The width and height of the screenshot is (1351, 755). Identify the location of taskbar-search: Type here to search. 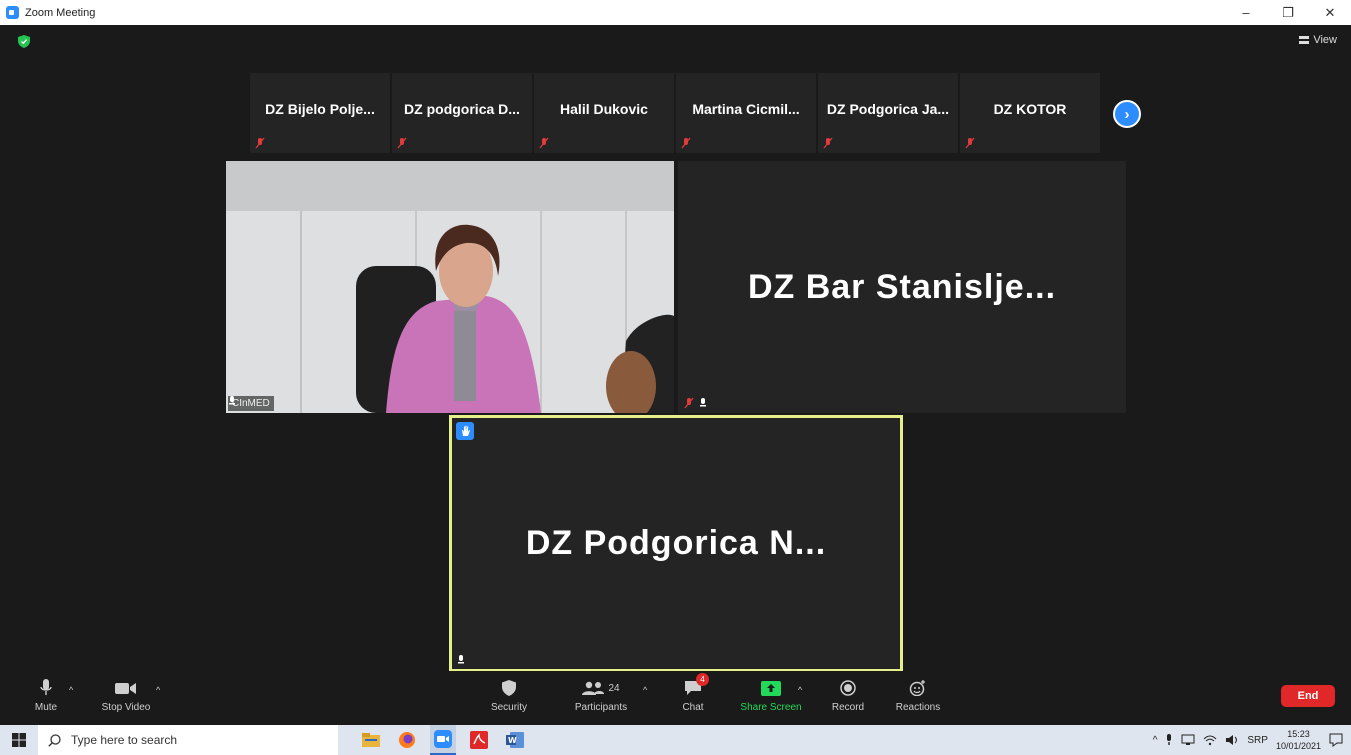
(188, 740).